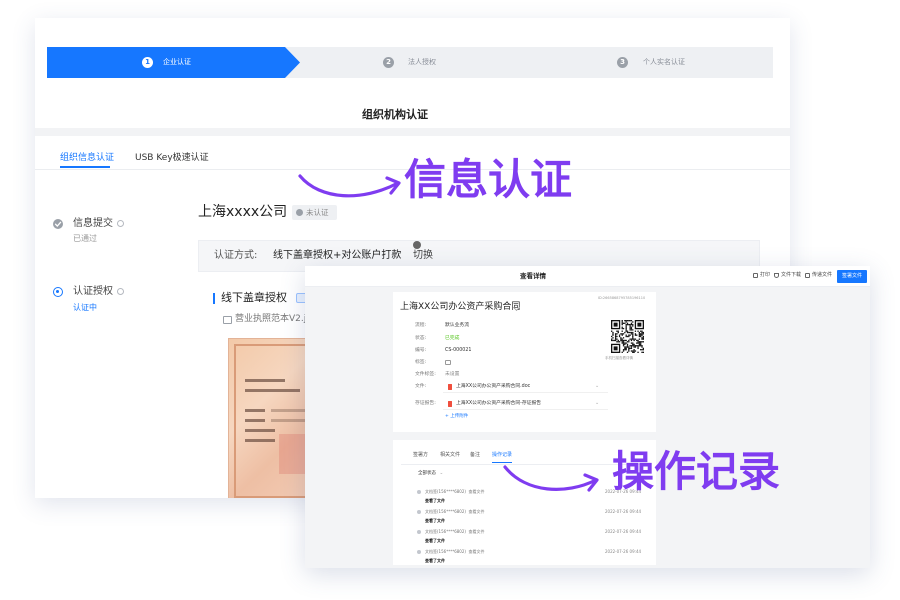 This screenshot has height=600, width=900. I want to click on check-icon, so click(58, 224).